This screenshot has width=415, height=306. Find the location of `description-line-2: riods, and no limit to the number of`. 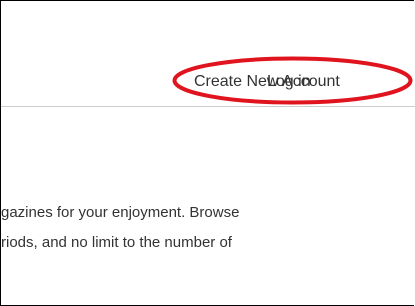

description-line-2: riods, and no limit to the number of is located at coordinates (116, 242).